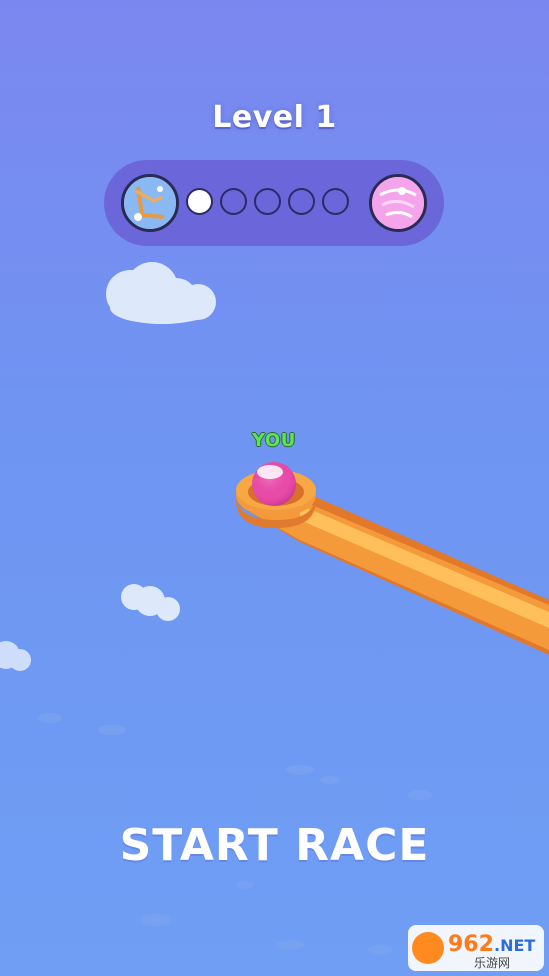 The width and height of the screenshot is (549, 976). Describe the element at coordinates (274, 484) in the screenshot. I see `player-ball` at that location.